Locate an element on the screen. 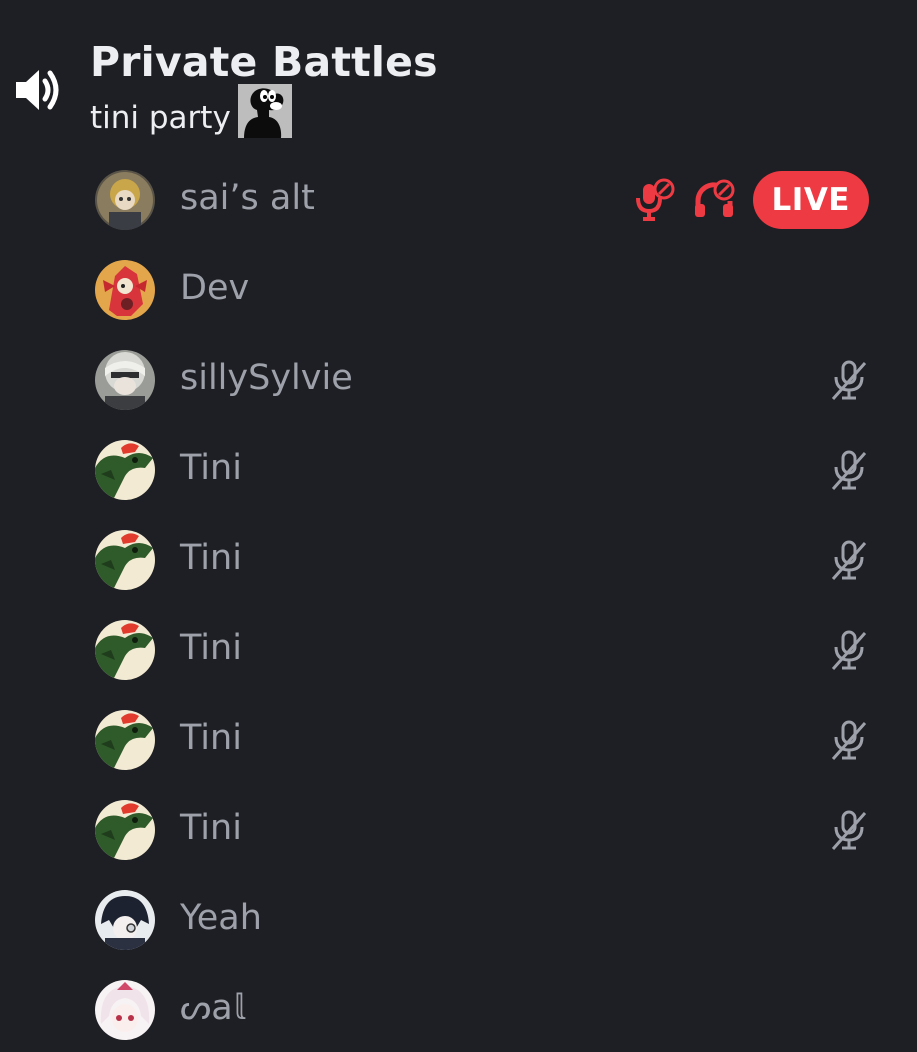  username: sai’s alt is located at coordinates (247, 198).